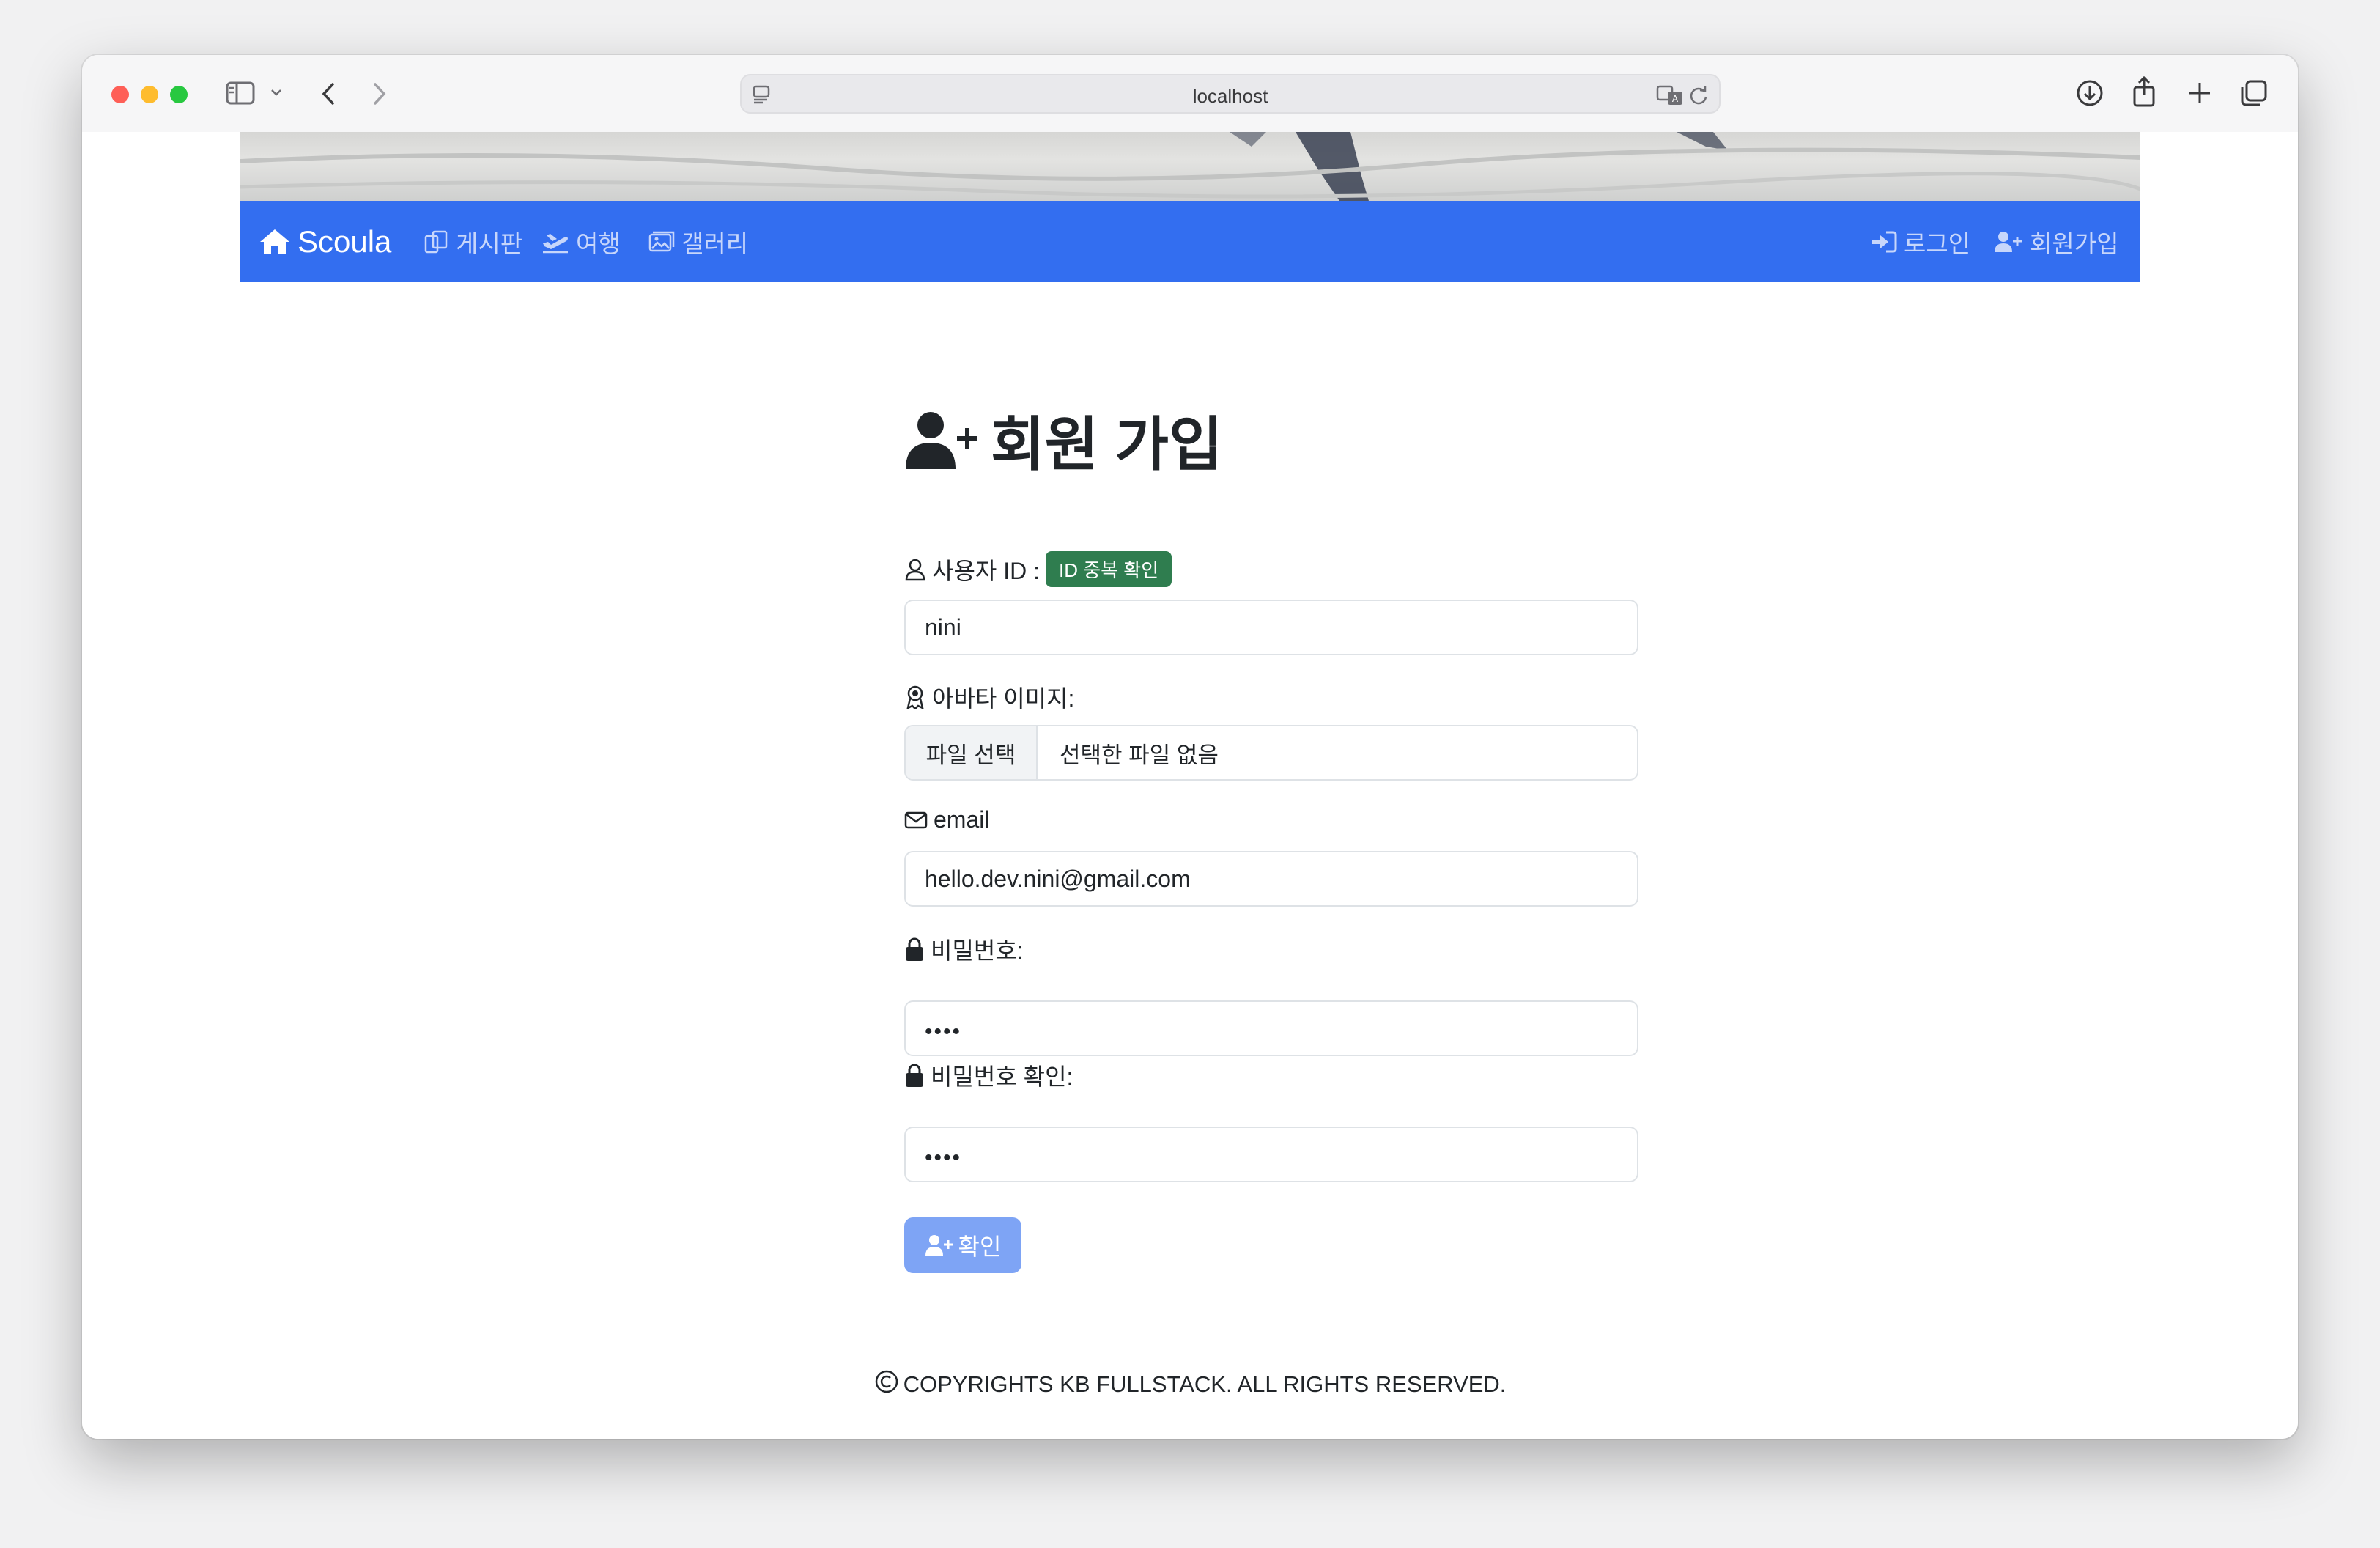  What do you see at coordinates (2200, 93) in the screenshot?
I see `new-tab-icon` at bounding box center [2200, 93].